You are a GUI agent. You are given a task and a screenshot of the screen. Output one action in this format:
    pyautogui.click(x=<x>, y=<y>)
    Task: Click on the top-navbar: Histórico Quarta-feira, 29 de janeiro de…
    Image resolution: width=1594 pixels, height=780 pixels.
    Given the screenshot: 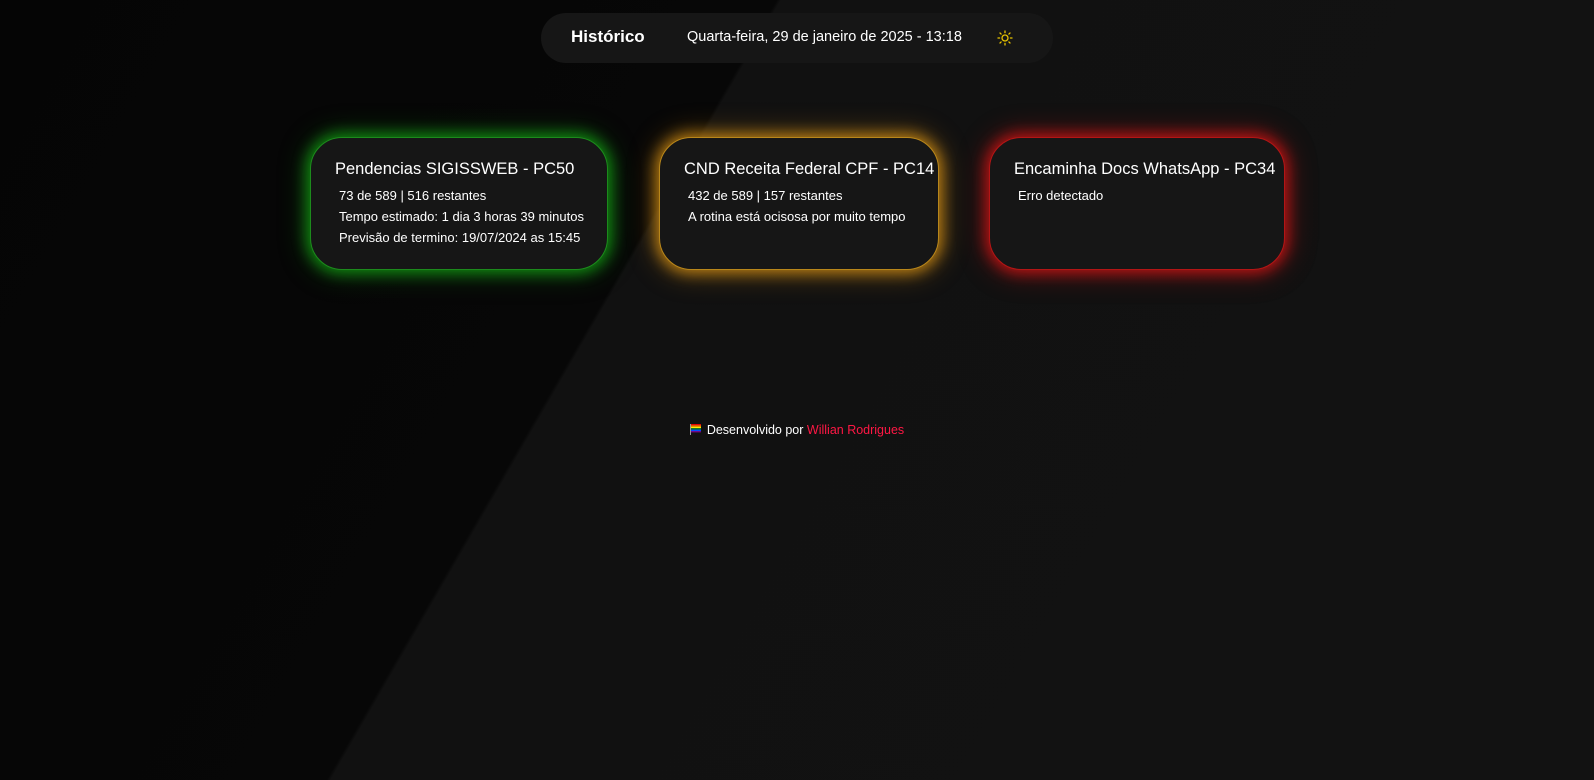 What is the action you would take?
    pyautogui.click(x=797, y=38)
    